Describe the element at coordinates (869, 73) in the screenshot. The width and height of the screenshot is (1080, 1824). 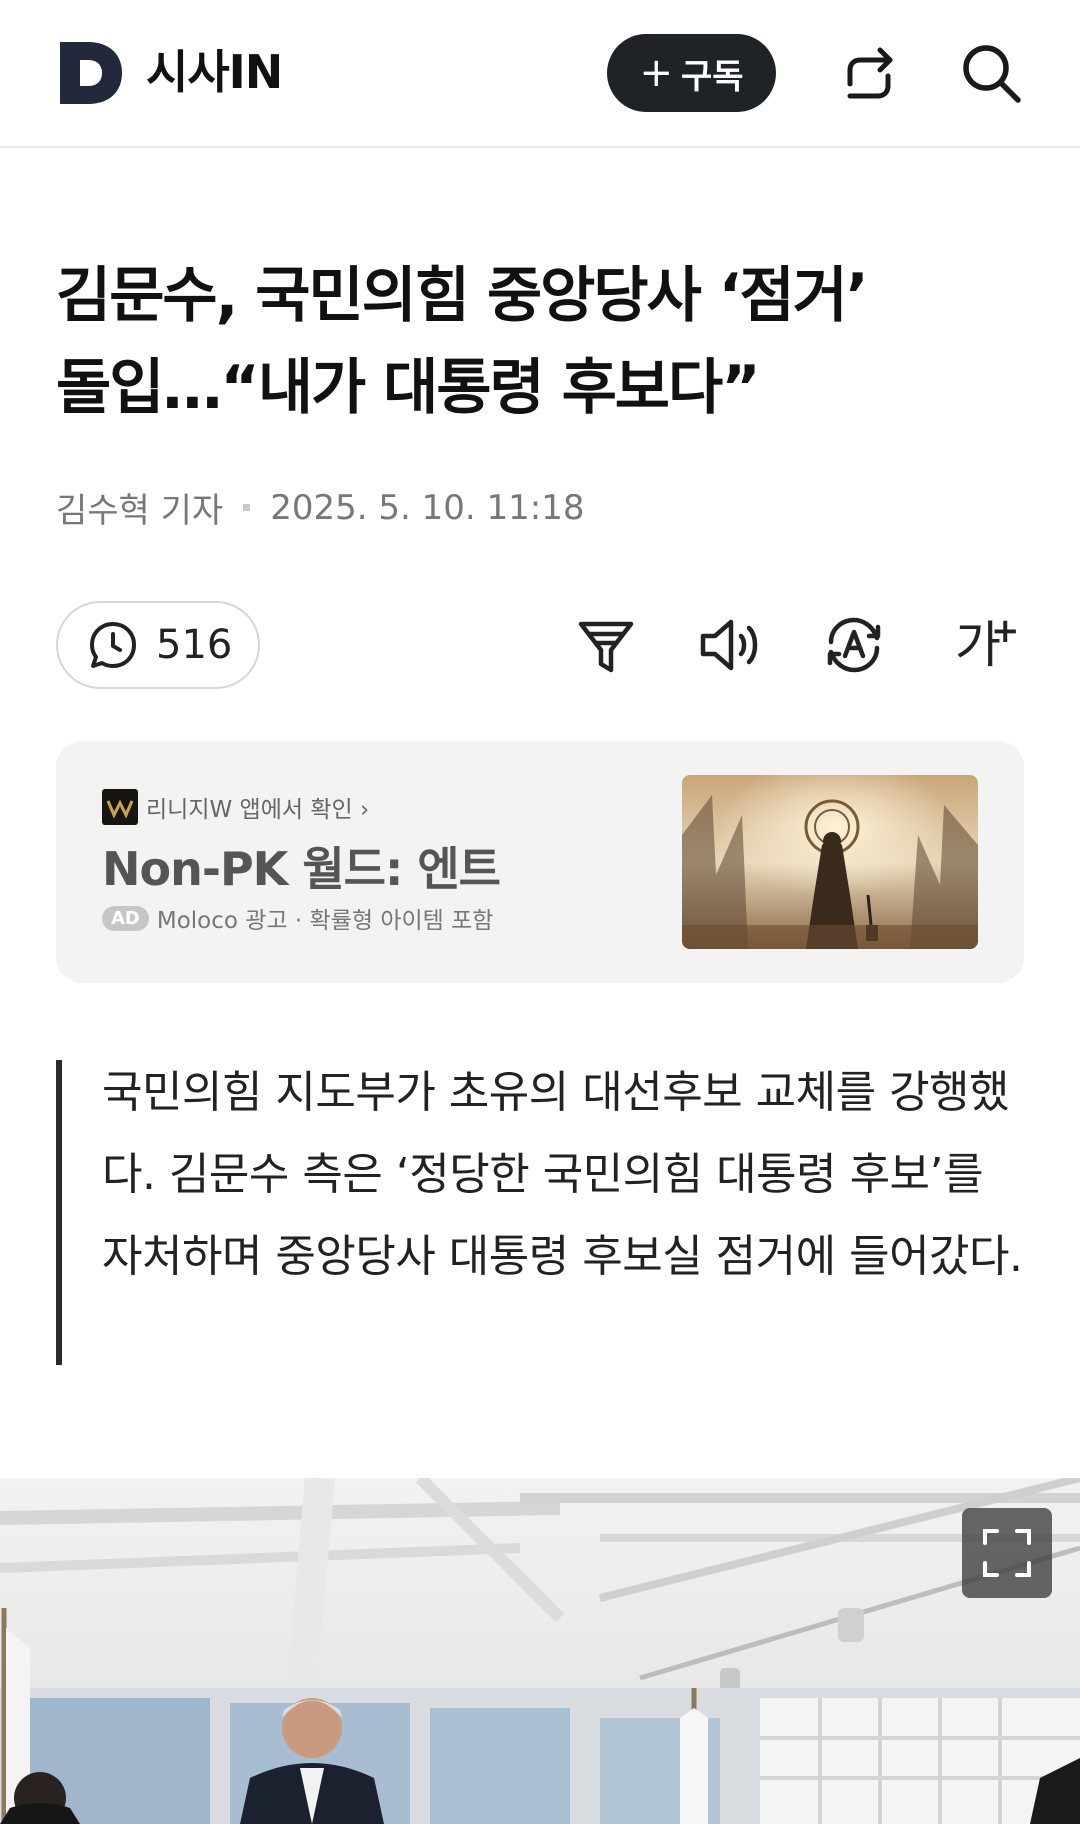
I see `share-icon` at that location.